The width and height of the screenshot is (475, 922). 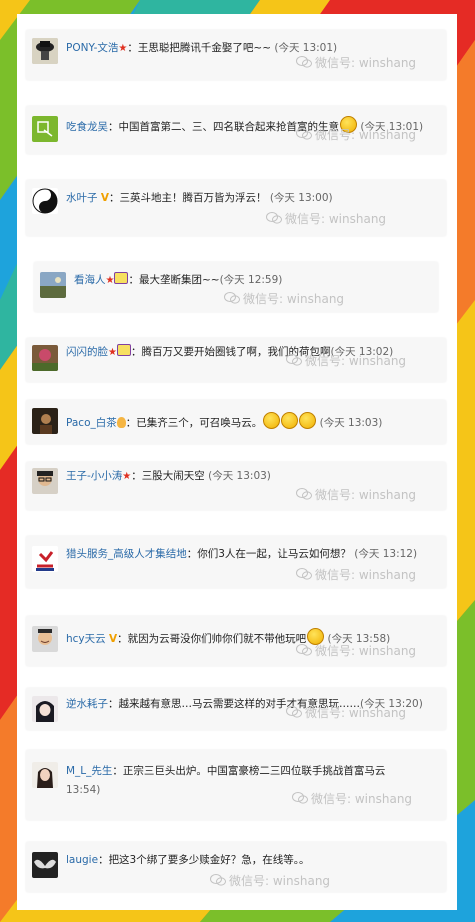 What do you see at coordinates (217, 639) in the screenshot?
I see `comment-text: 就因为云哥没你们帅你们就不带他玩吧` at bounding box center [217, 639].